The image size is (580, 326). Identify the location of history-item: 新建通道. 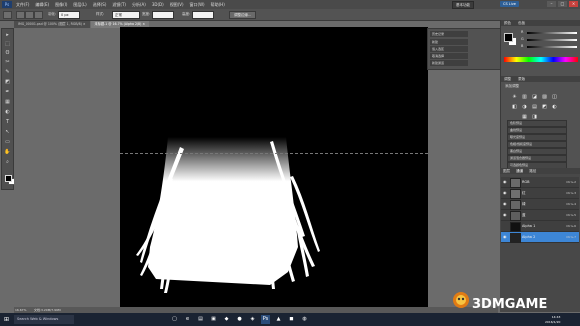
(449, 63).